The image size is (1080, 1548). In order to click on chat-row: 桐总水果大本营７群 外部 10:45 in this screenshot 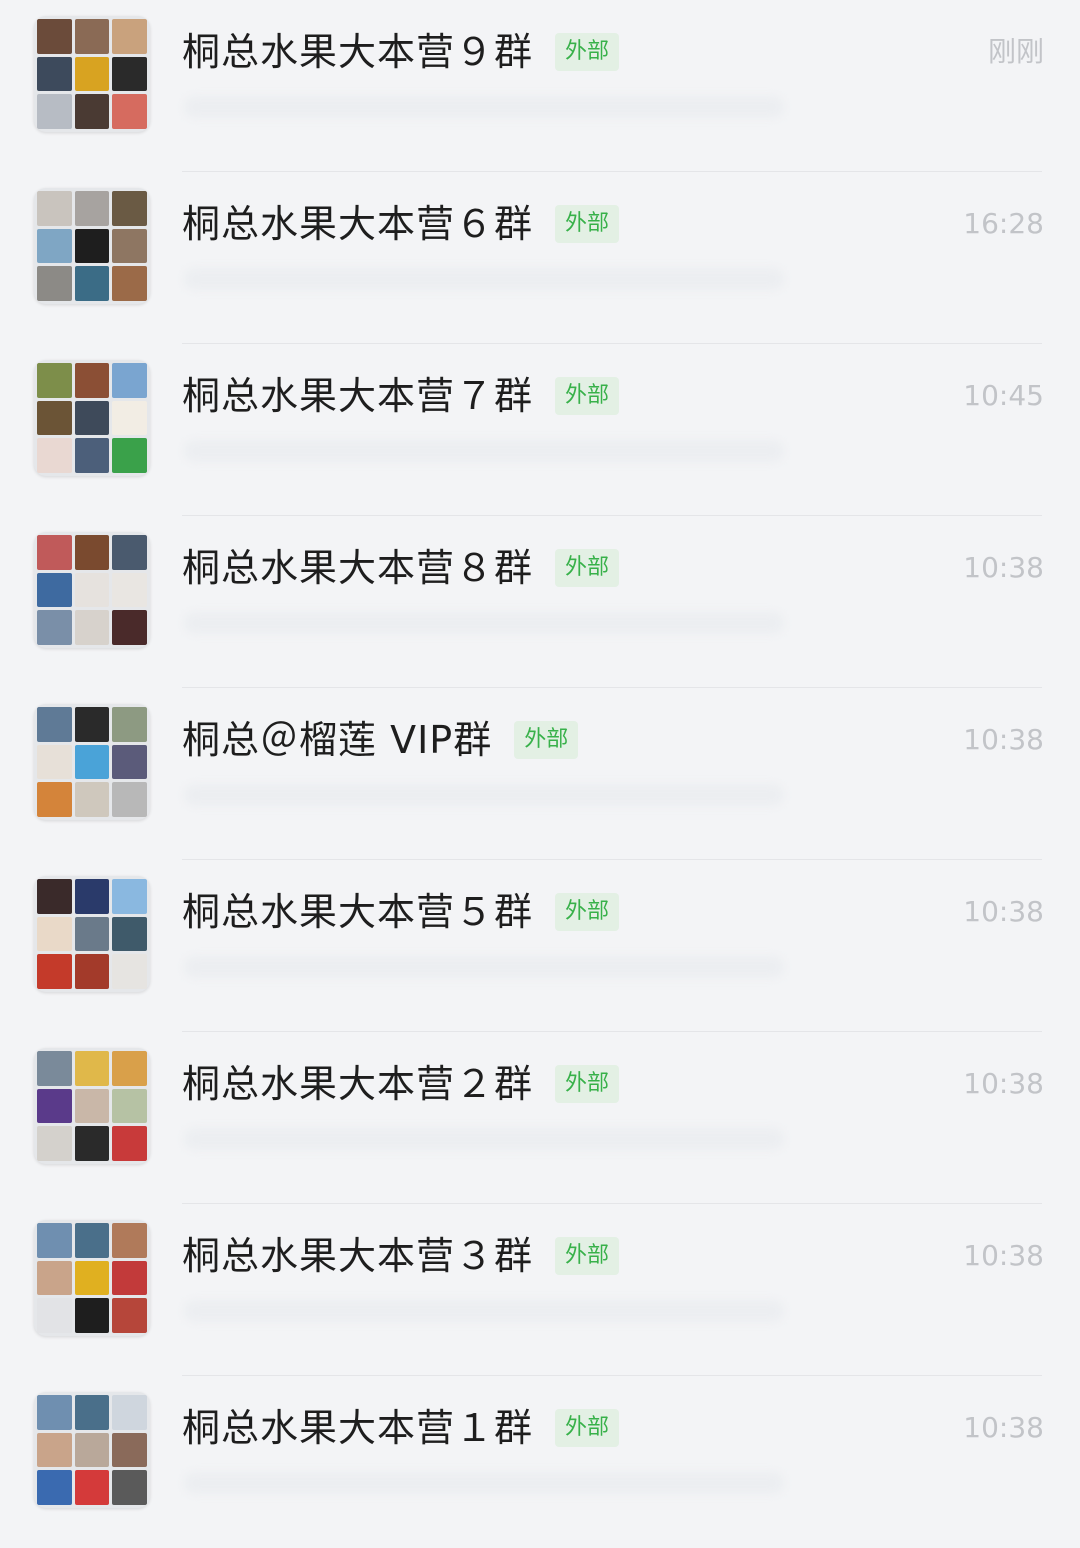, I will do `click(540, 430)`.